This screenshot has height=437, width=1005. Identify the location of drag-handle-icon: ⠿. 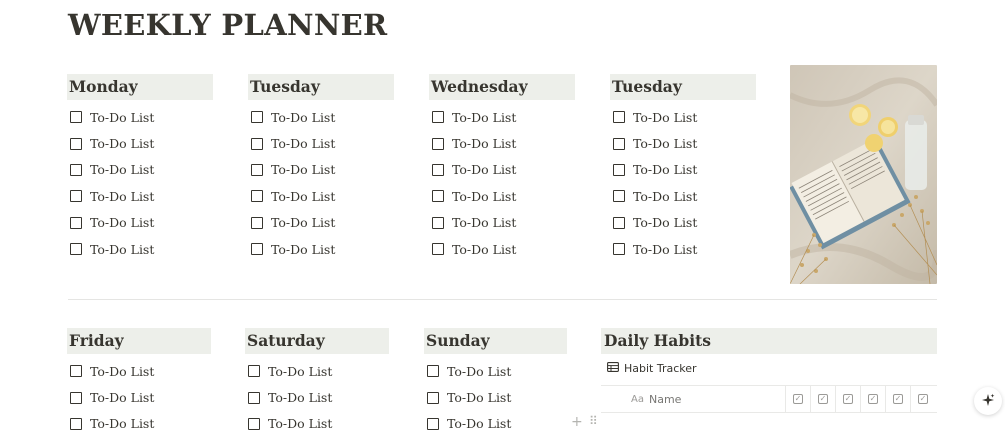
(593, 421).